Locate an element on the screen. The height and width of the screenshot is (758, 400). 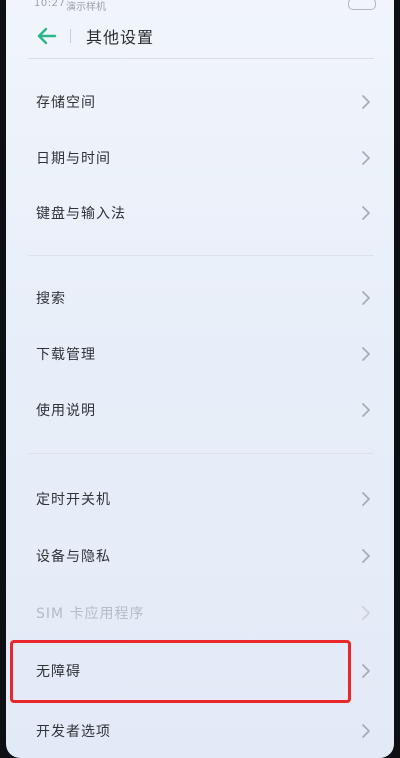
settings-item-label: SIM 卡应用程序 is located at coordinates (90, 614).